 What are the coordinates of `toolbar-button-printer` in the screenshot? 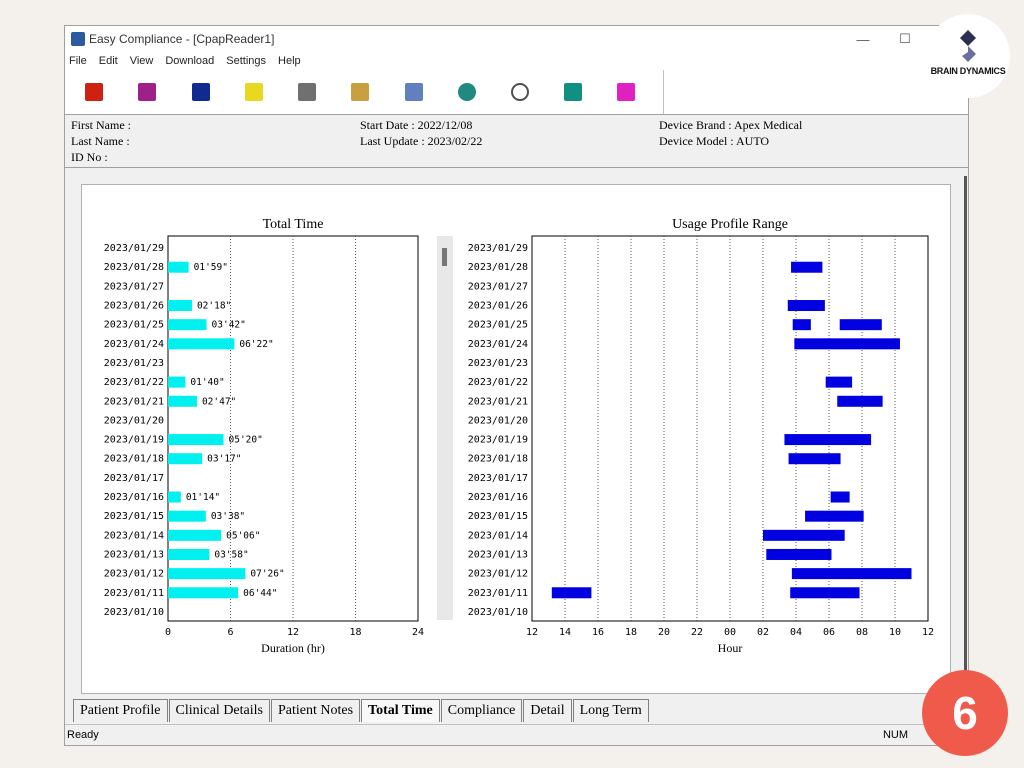 It's located at (307, 92).